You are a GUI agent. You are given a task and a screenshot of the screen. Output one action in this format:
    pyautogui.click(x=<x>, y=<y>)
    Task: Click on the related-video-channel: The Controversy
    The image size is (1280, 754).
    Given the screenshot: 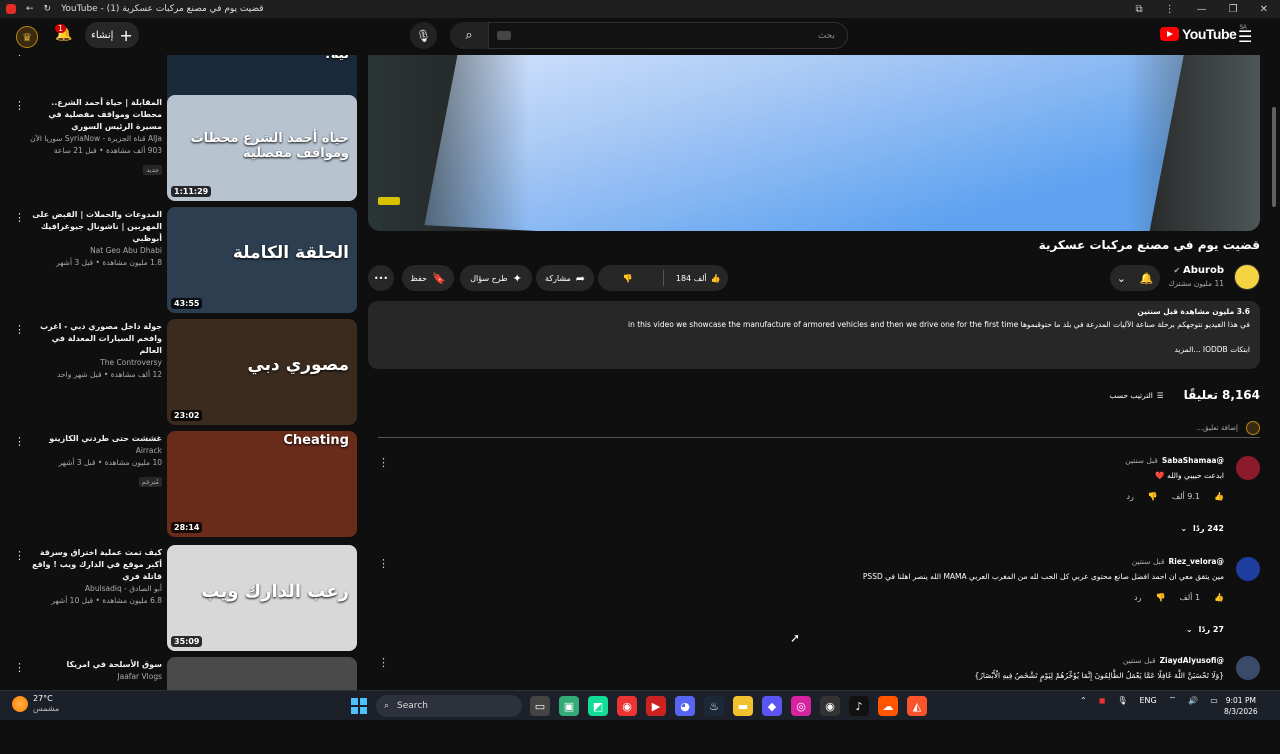 What is the action you would take?
    pyautogui.click(x=96, y=363)
    